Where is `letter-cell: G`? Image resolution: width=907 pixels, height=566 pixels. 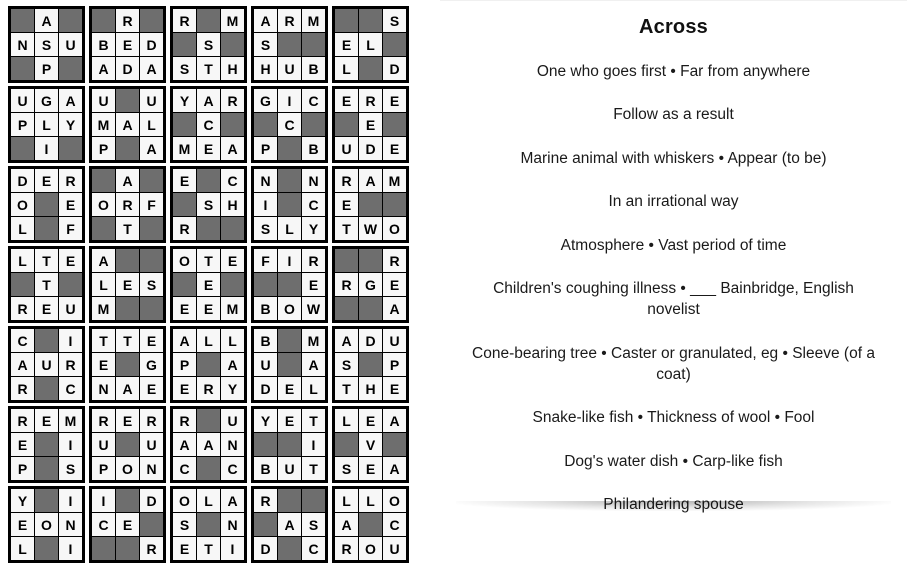
letter-cell: G is located at coordinates (370, 284).